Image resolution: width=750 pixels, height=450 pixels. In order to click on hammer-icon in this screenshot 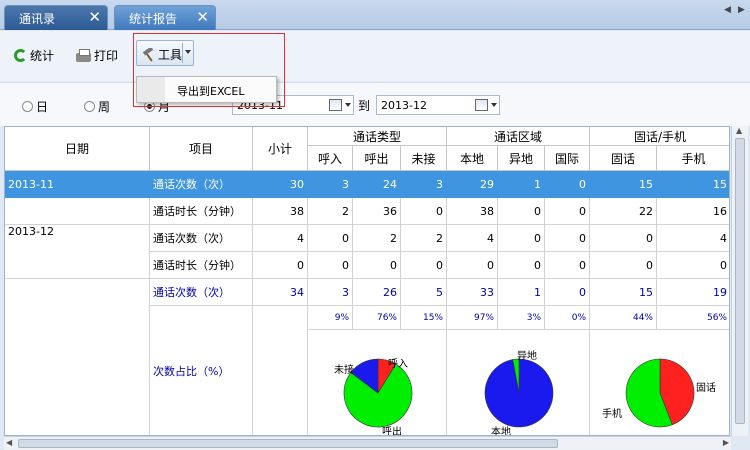, I will do `click(148, 54)`.